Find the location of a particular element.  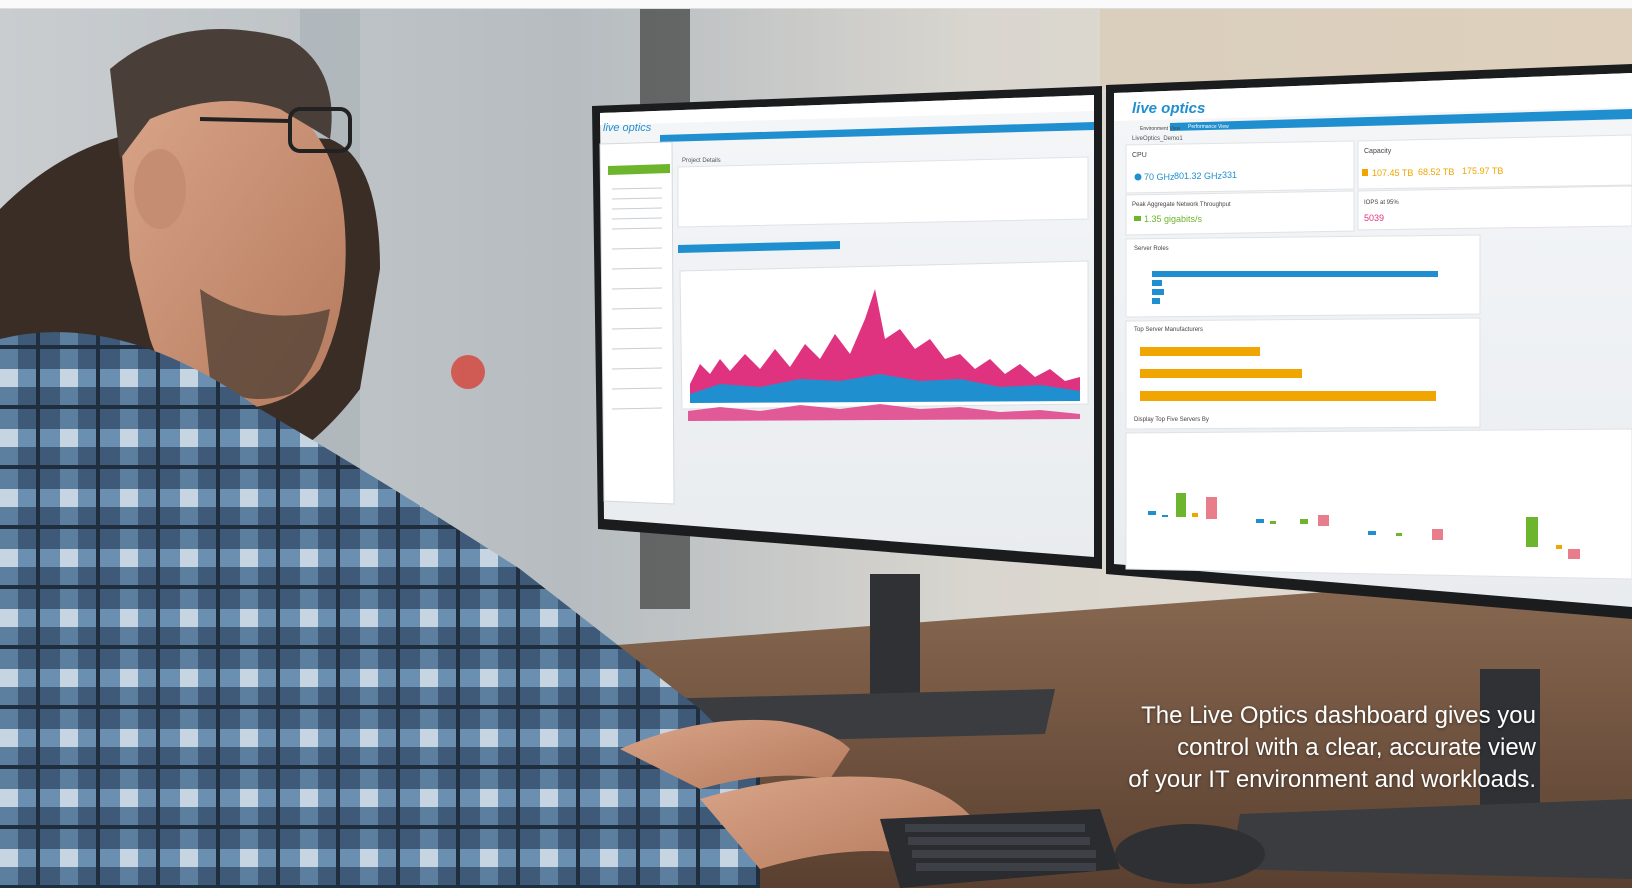

cpu-icon is located at coordinates (1138, 177).